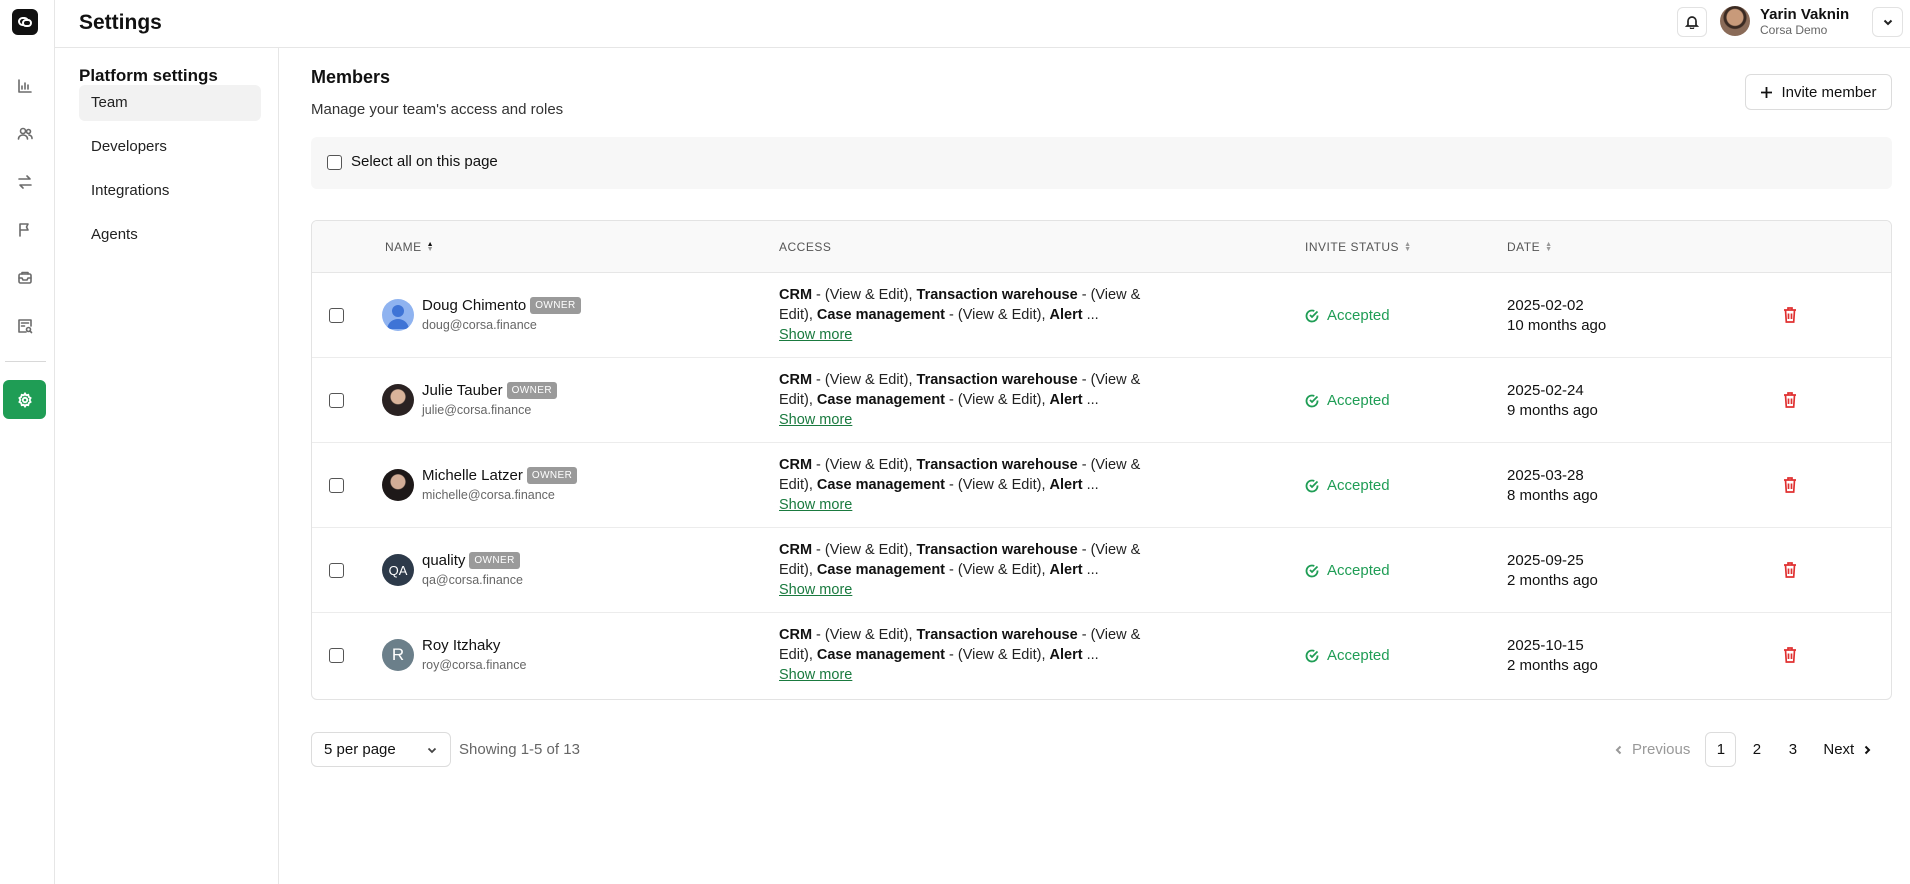  What do you see at coordinates (1829, 92) in the screenshot?
I see `invite-member-label: Invite member` at bounding box center [1829, 92].